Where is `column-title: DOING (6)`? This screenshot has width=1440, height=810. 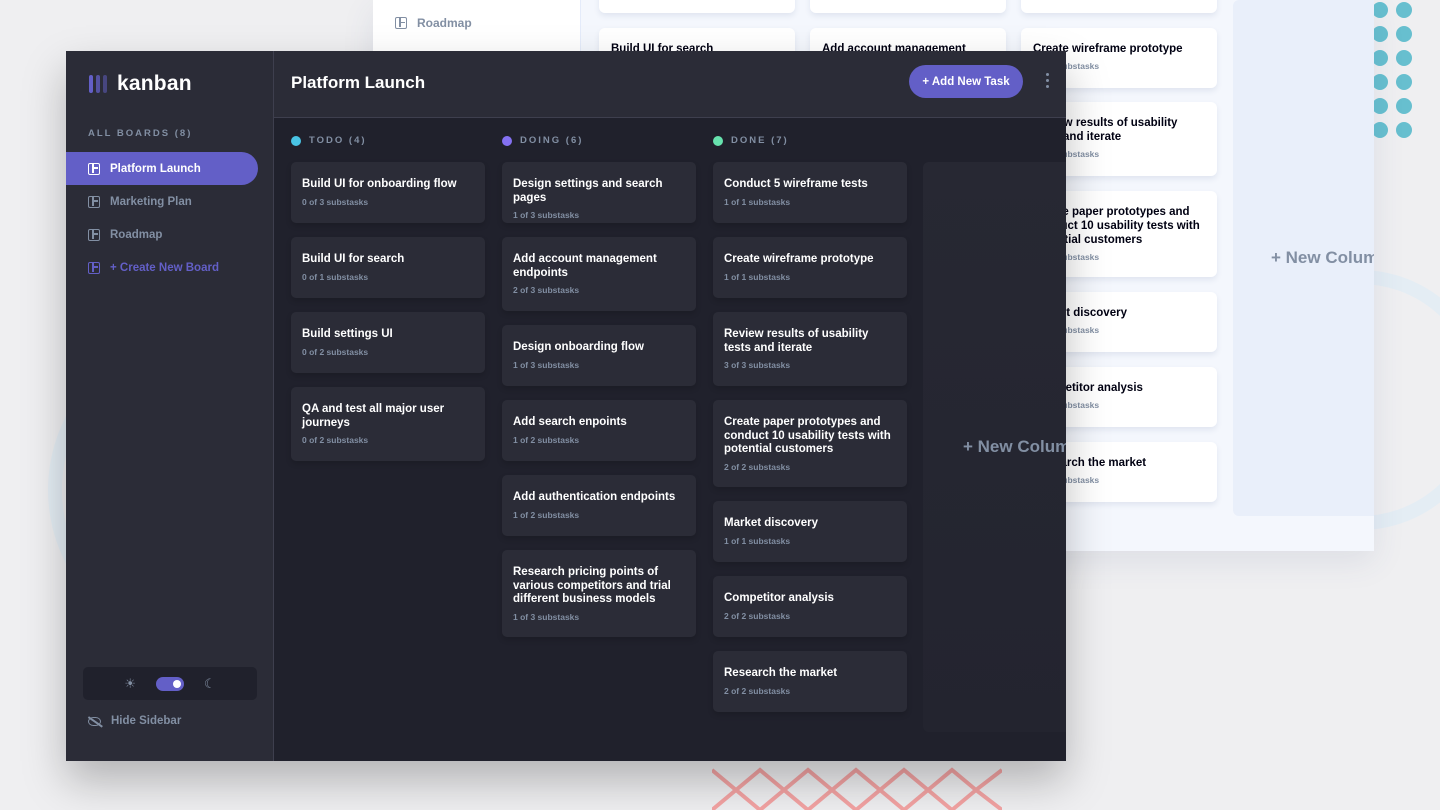 column-title: DOING (6) is located at coordinates (552, 140).